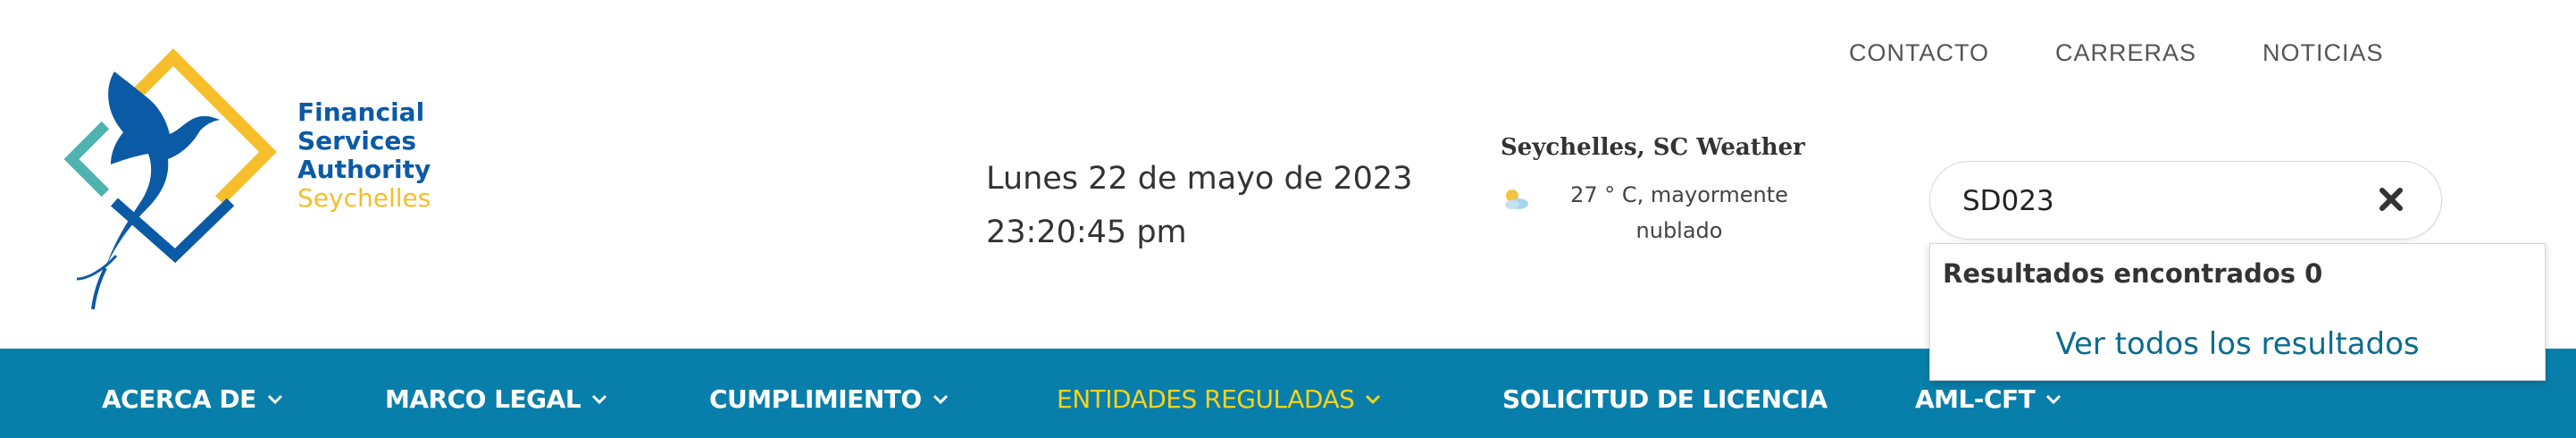 This screenshot has height=438, width=2576. Describe the element at coordinates (1087, 233) in the screenshot. I see `current-time: 23:20:45 pm` at that location.